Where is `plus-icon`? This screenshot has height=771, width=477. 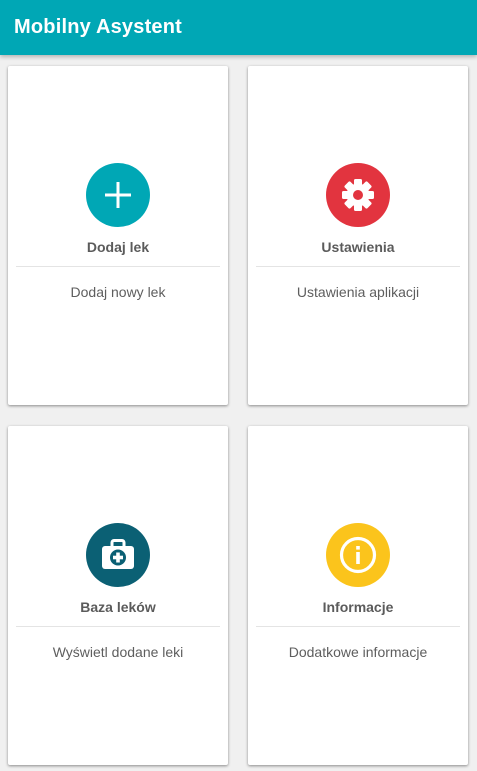
plus-icon is located at coordinates (118, 195).